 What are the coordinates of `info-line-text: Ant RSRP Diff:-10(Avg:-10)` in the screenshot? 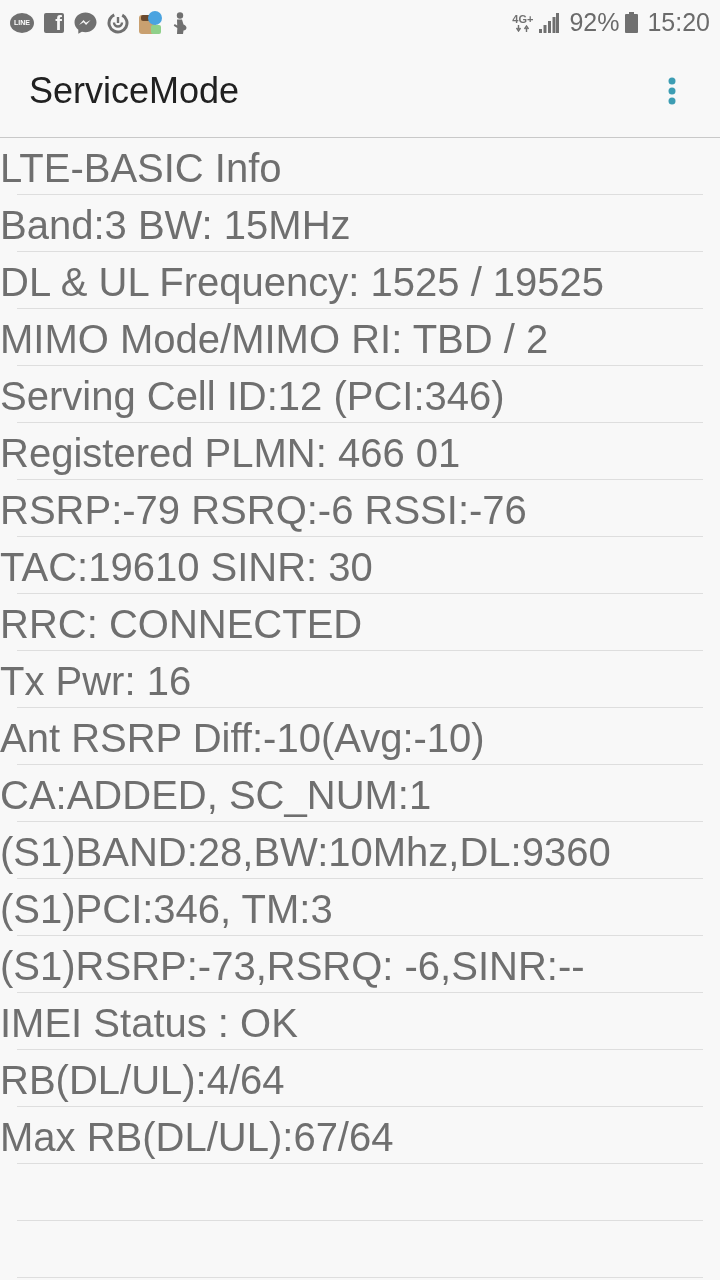 It's located at (242, 737).